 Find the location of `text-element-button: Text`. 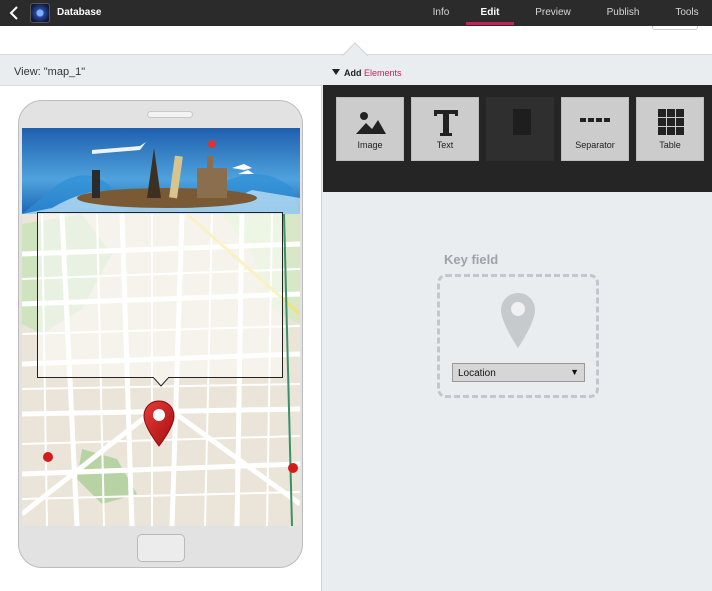

text-element-button: Text is located at coordinates (445, 129).